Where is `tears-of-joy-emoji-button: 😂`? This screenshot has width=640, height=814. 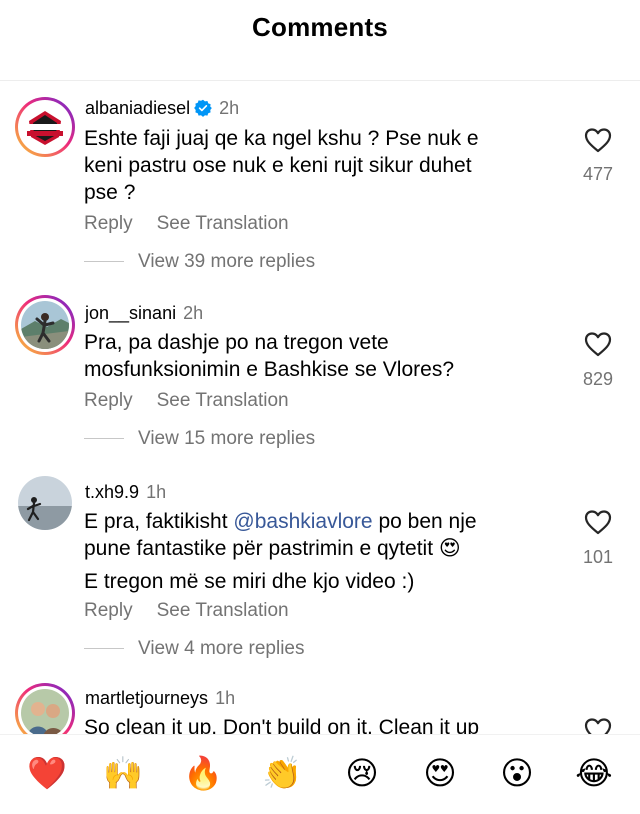 tears-of-joy-emoji-button: 😂 is located at coordinates (594, 773).